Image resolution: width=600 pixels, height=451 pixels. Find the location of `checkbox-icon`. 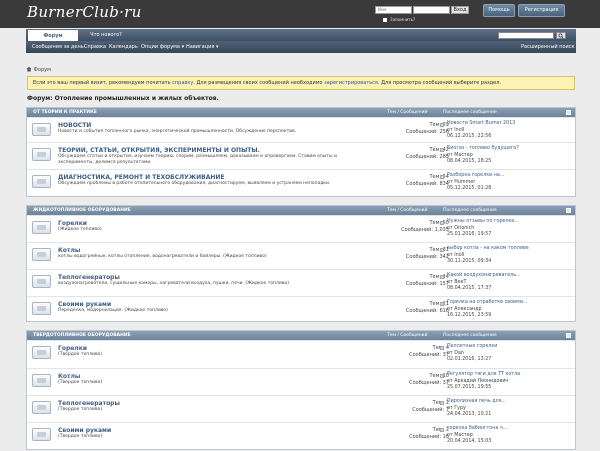

checkbox-icon is located at coordinates (385, 20).